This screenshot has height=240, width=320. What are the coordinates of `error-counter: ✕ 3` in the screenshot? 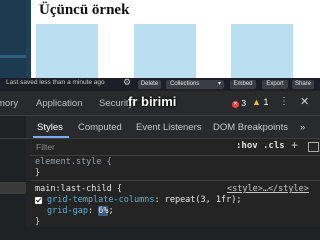 It's located at (239, 103).